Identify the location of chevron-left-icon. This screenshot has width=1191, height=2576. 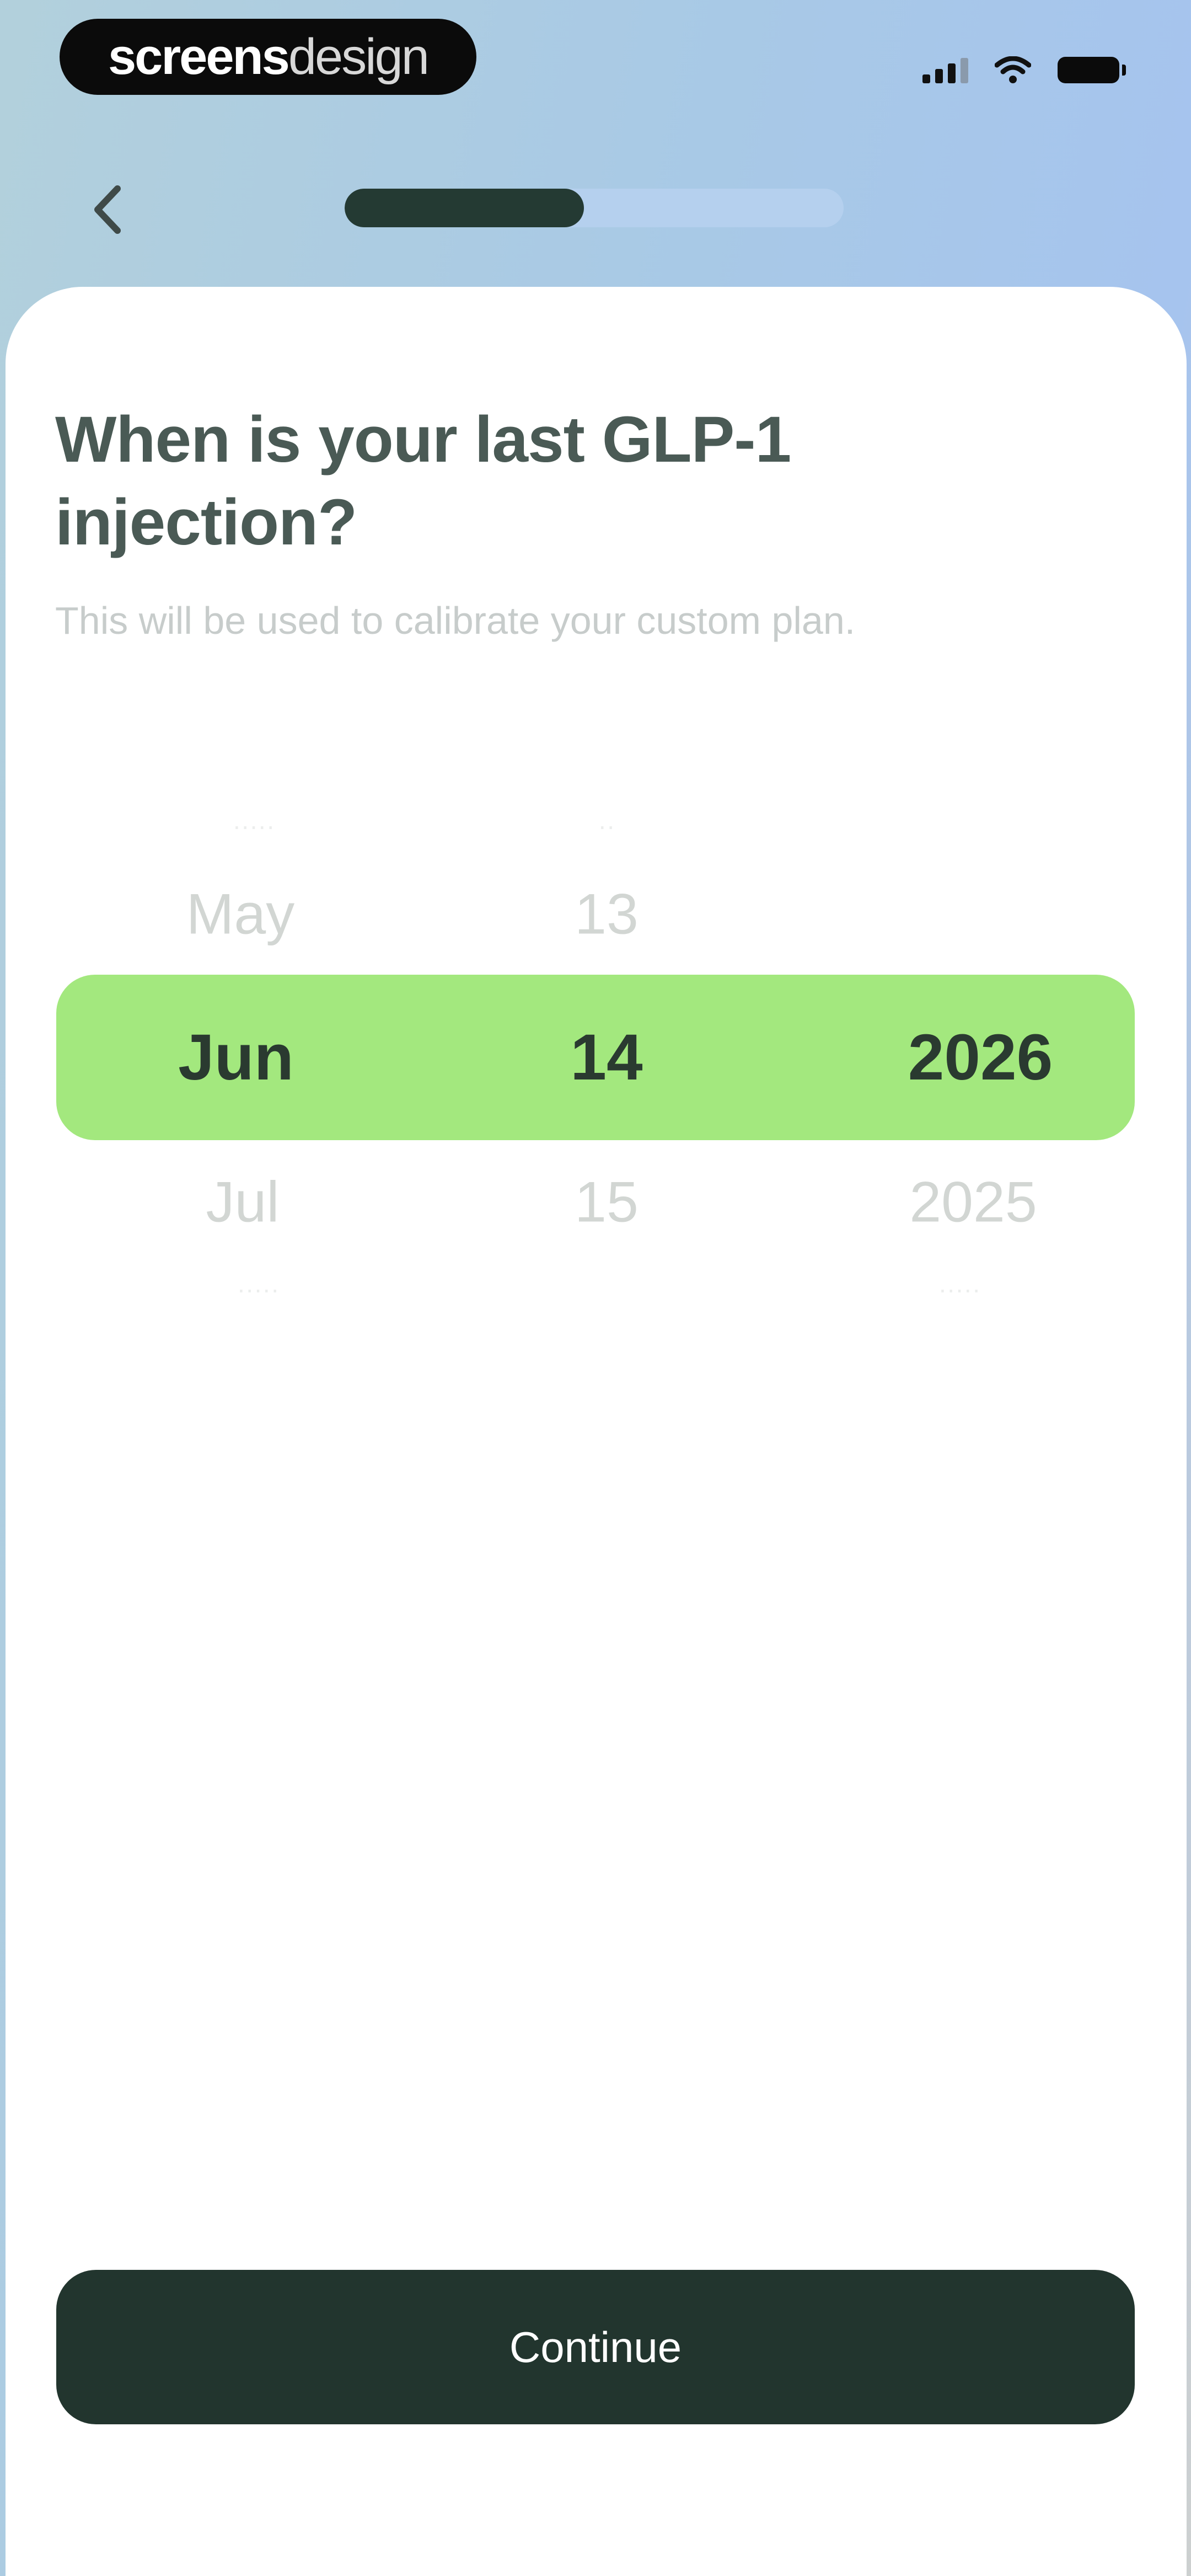
(108, 209).